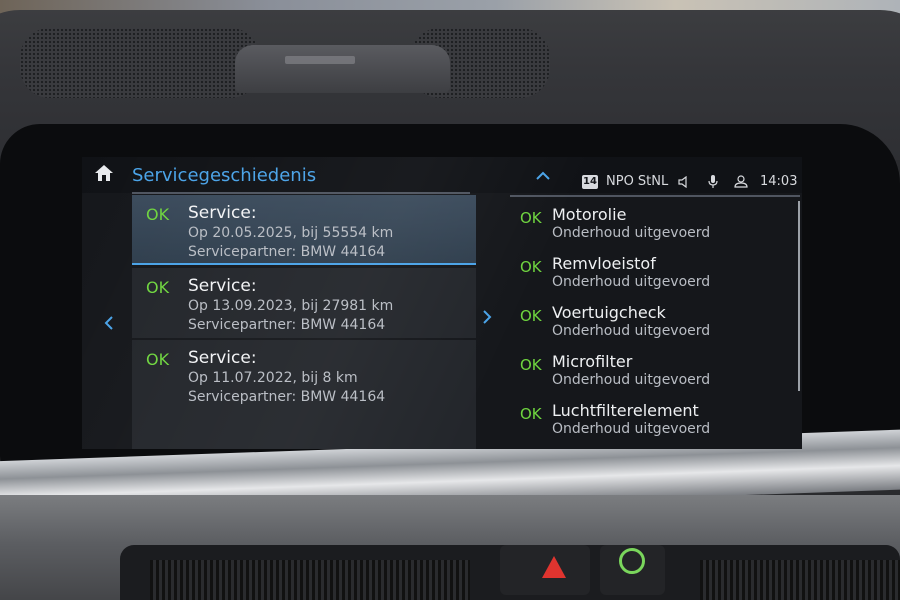 The height and width of the screenshot is (600, 900). What do you see at coordinates (291, 233) in the screenshot?
I see `service-date: Op 20.05.2025, bij 55554 km` at bounding box center [291, 233].